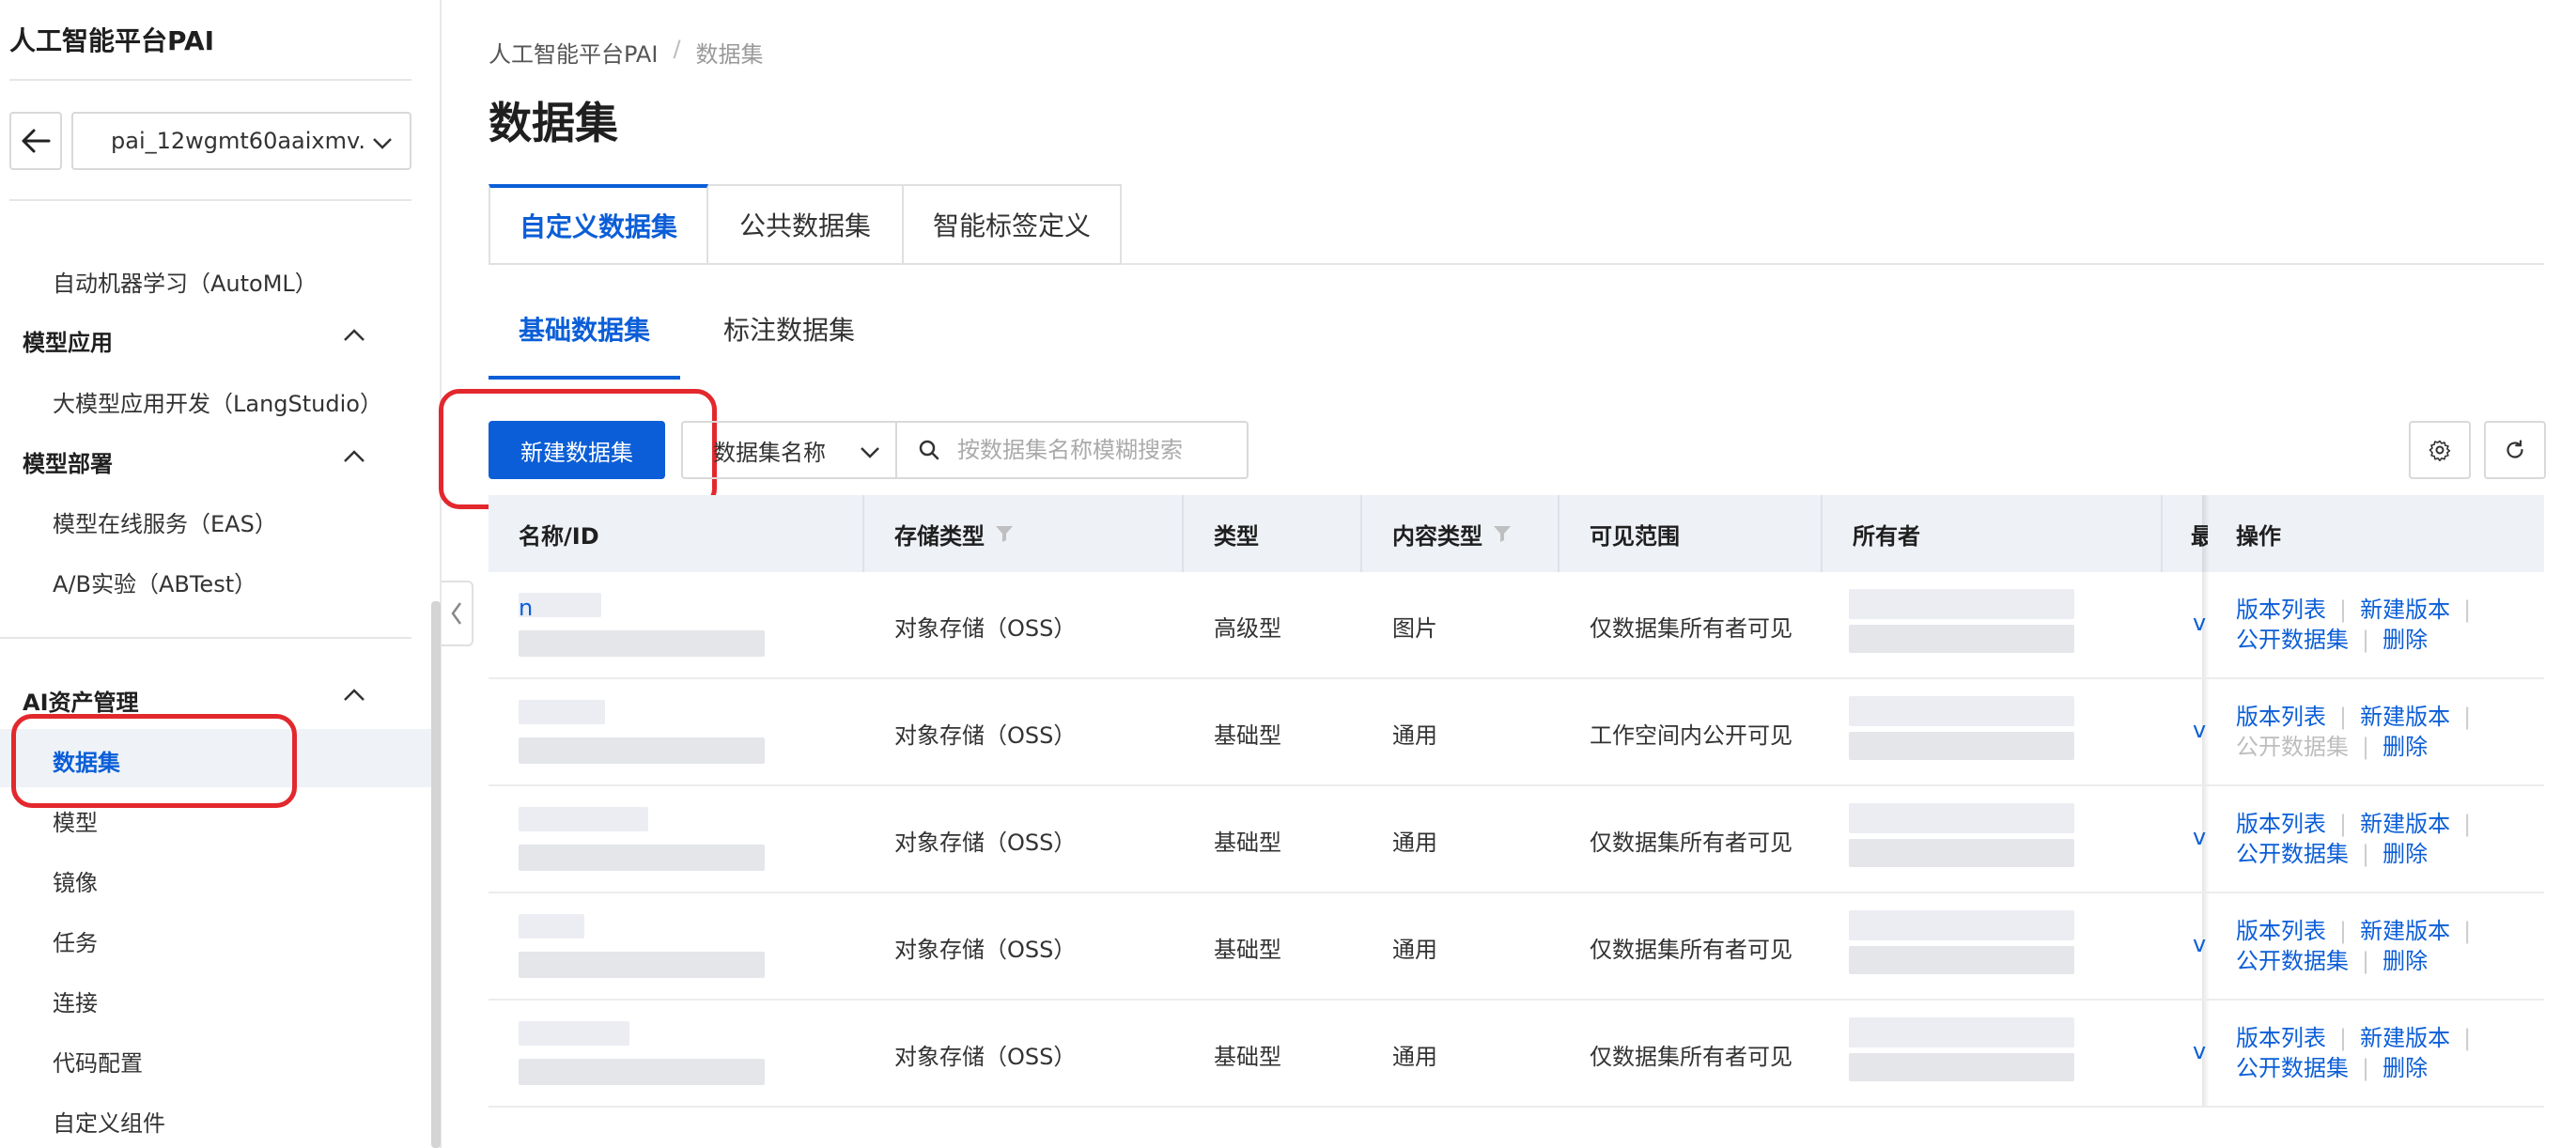 This screenshot has height=1148, width=2576. What do you see at coordinates (583, 819) in the screenshot?
I see `redacted-name` at bounding box center [583, 819].